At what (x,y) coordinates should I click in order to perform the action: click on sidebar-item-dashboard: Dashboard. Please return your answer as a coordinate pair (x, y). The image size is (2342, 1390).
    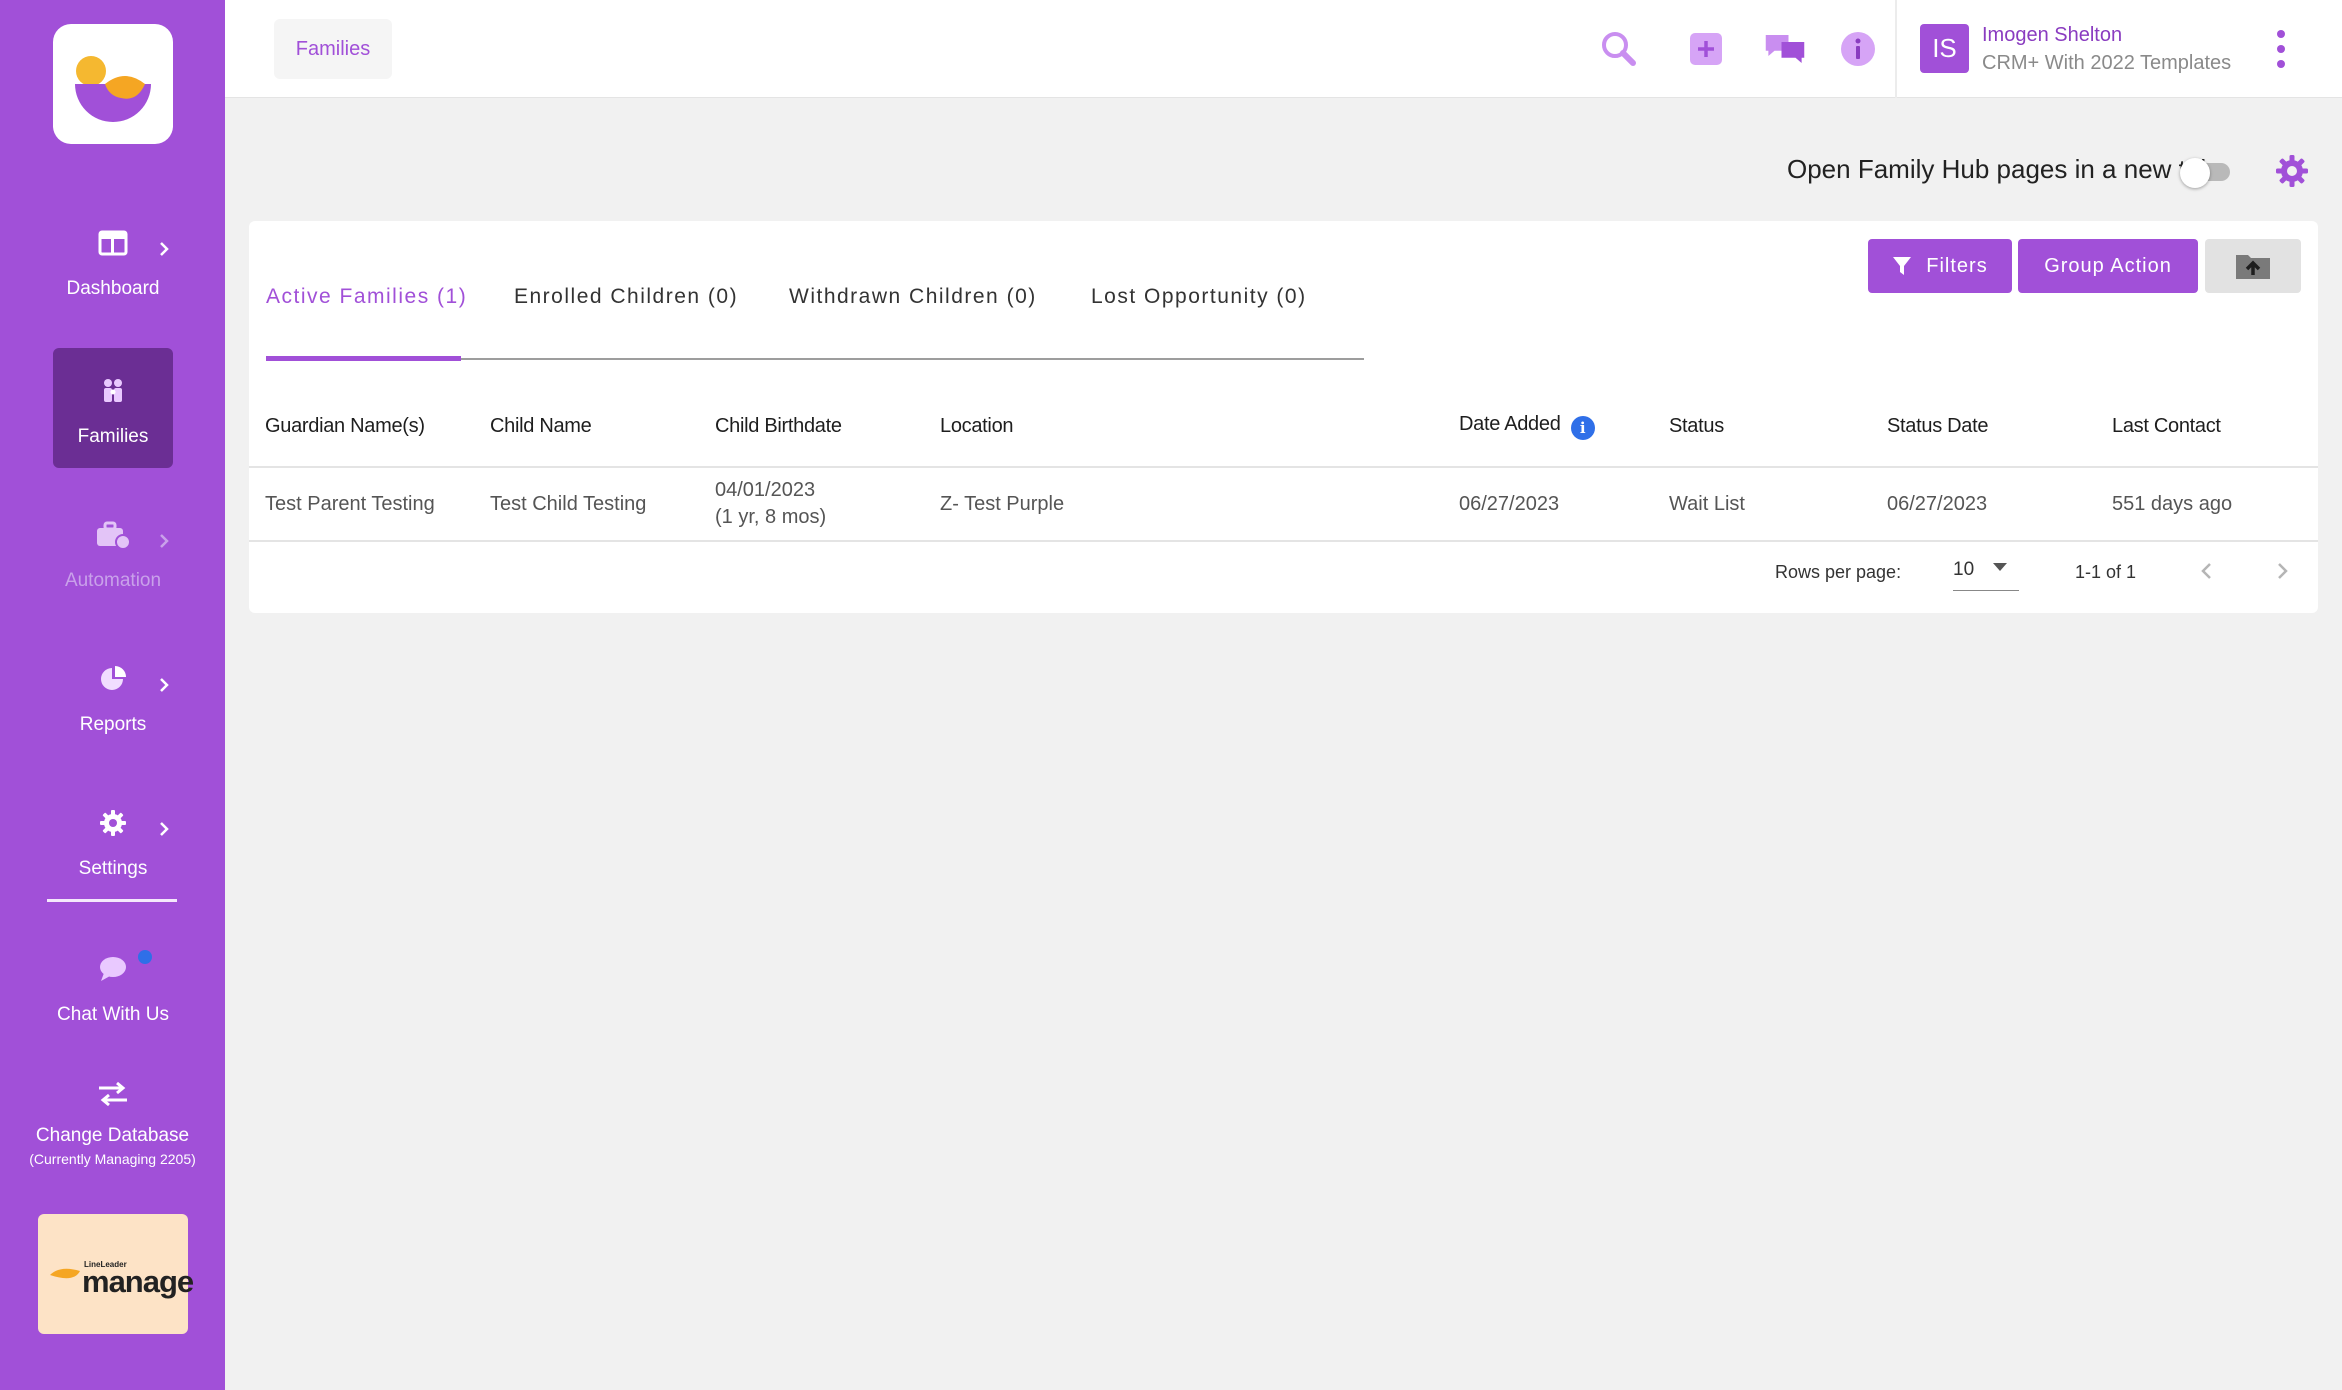
    Looking at the image, I should click on (113, 260).